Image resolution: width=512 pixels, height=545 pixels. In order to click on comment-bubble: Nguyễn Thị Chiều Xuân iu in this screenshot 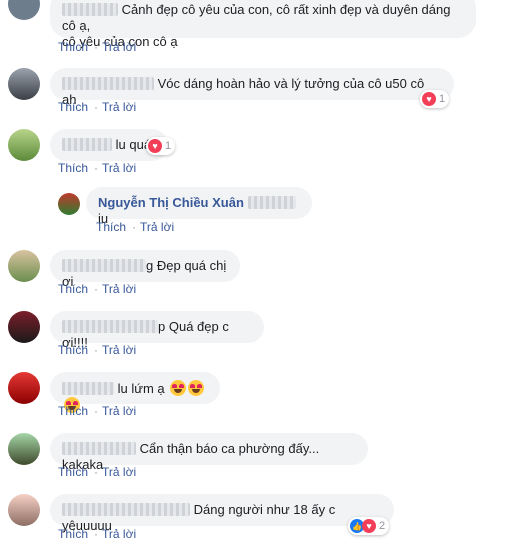, I will do `click(199, 206)`.